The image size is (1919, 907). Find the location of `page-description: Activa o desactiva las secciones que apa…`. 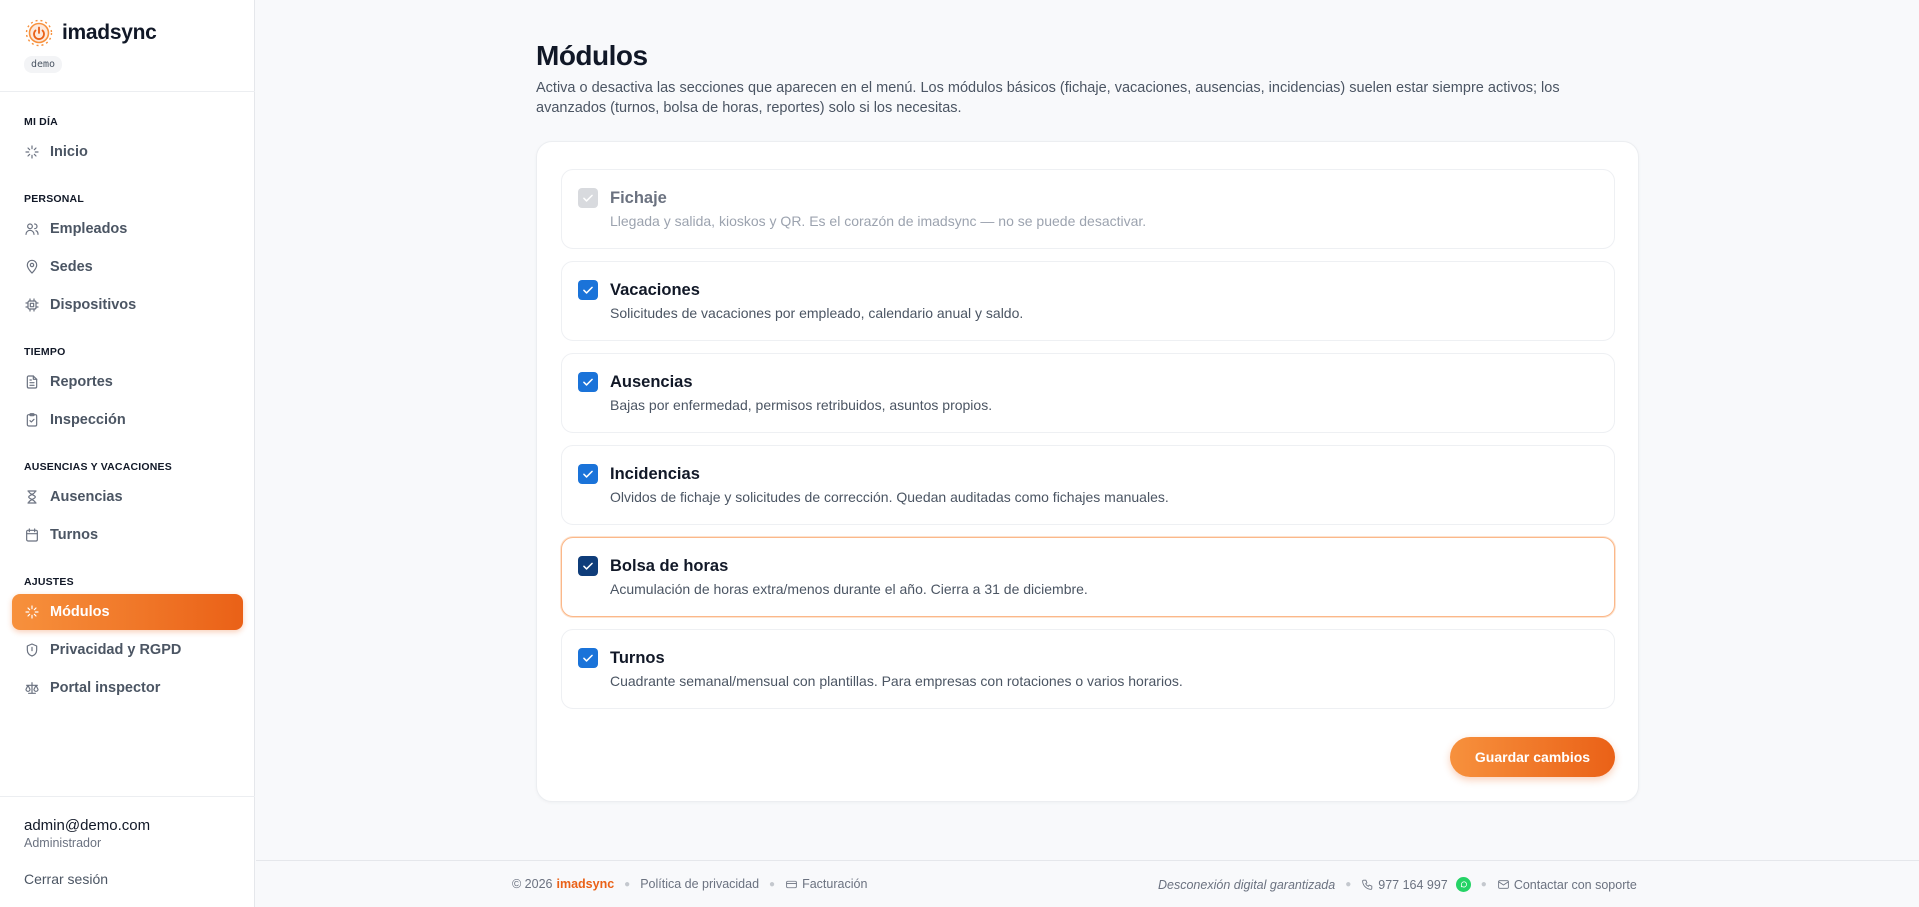

page-description: Activa o desactiva las secciones que apa… is located at coordinates (1048, 98).